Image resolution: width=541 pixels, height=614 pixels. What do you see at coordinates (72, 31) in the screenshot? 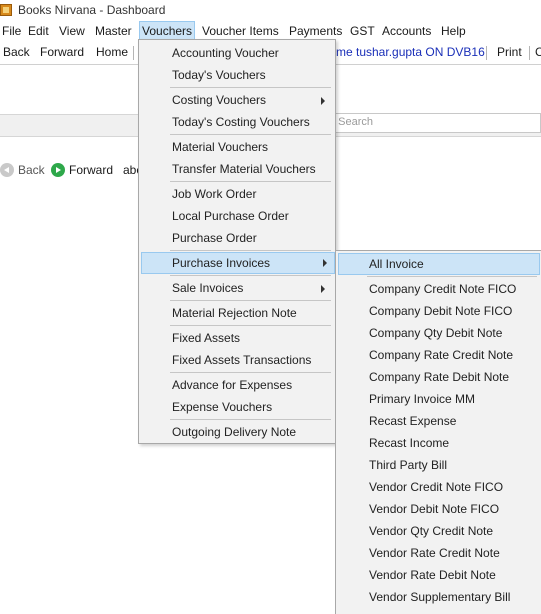
I see `menu-view: View` at bounding box center [72, 31].